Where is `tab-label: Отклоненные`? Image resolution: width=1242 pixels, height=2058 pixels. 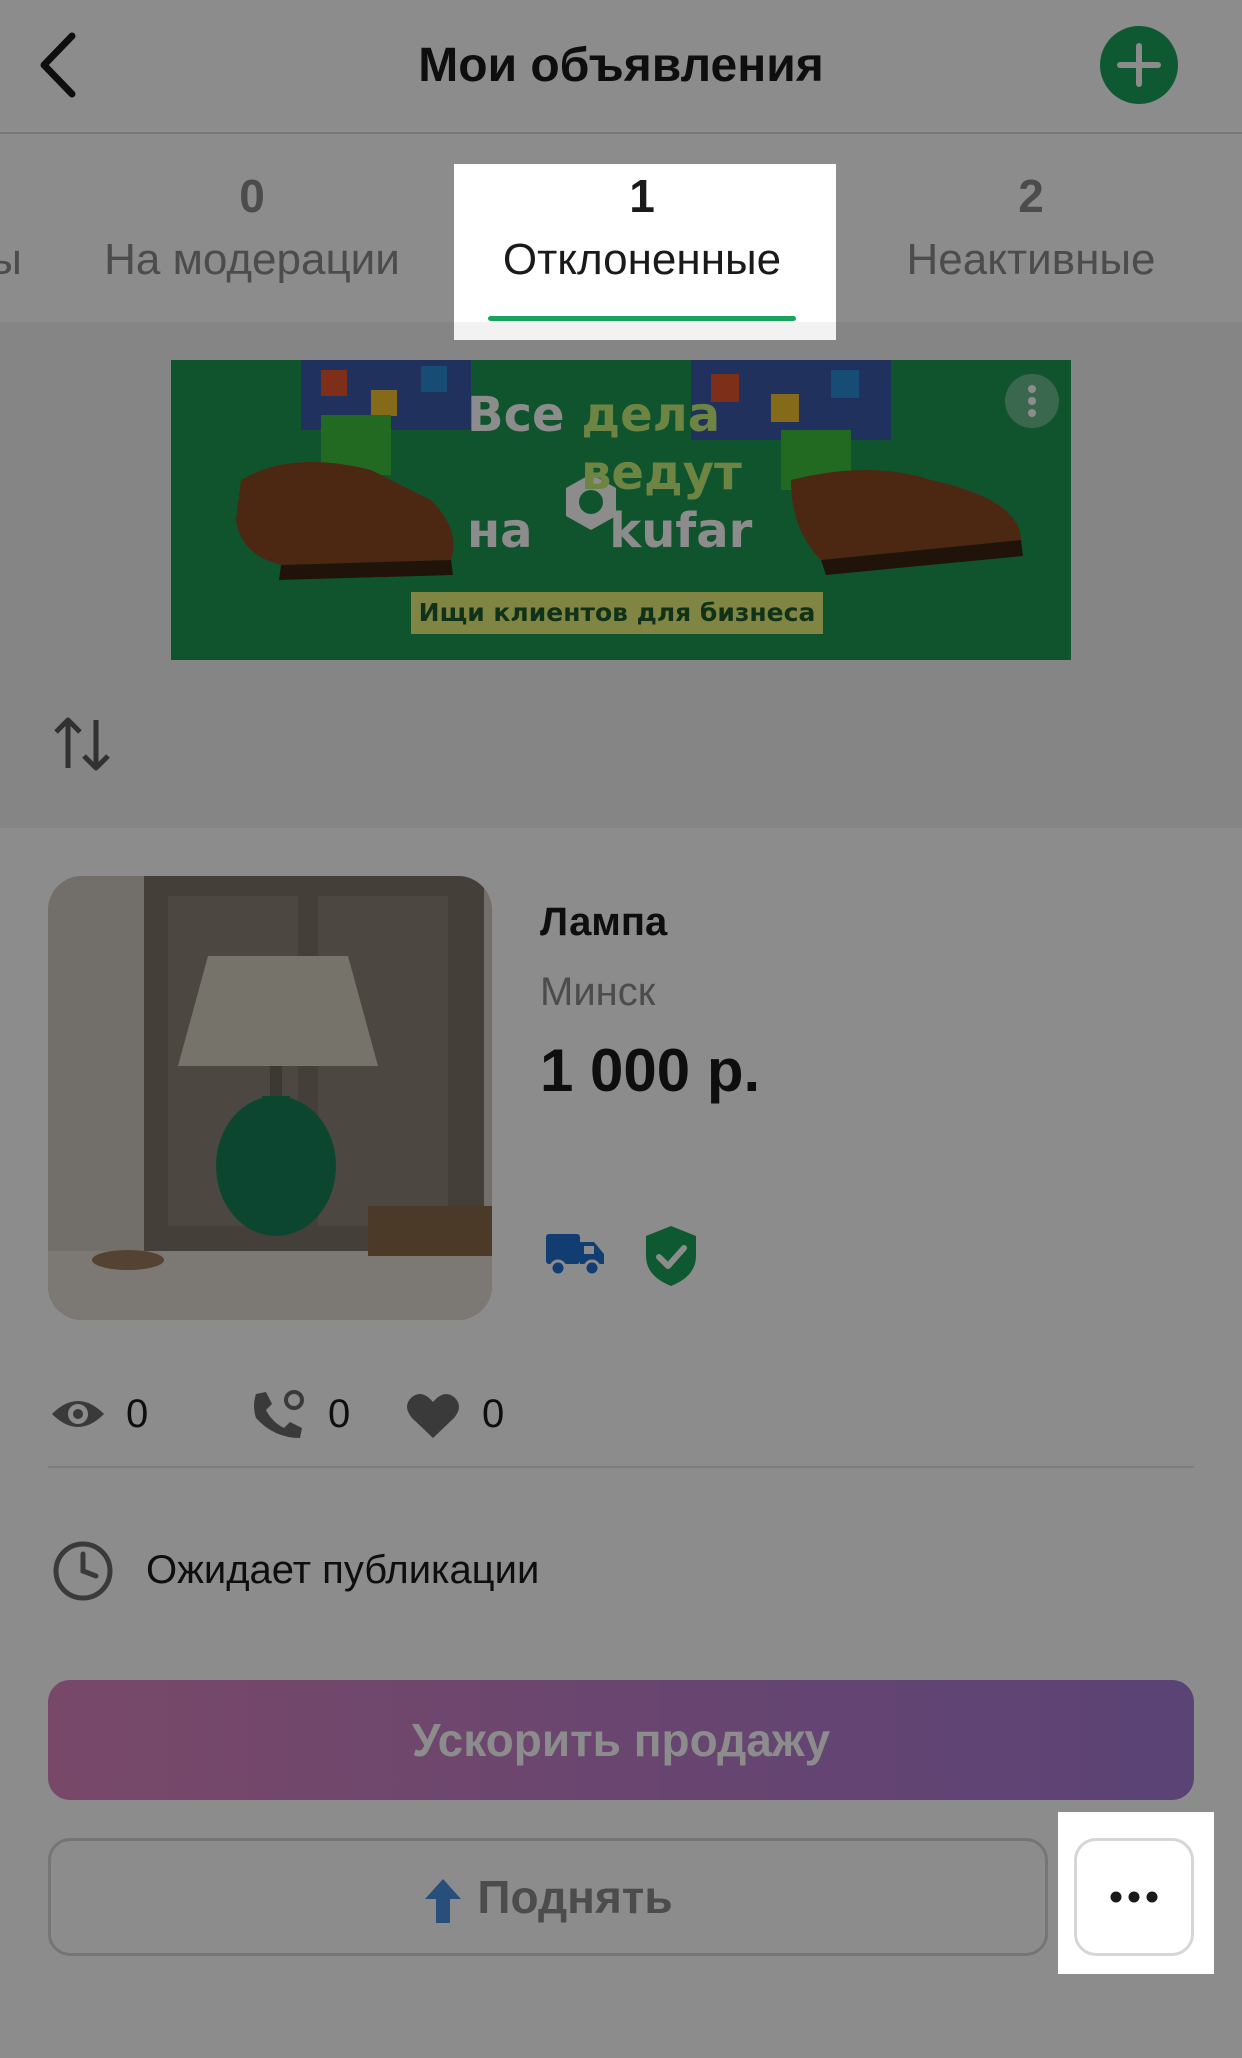 tab-label: Отклоненные is located at coordinates (642, 259).